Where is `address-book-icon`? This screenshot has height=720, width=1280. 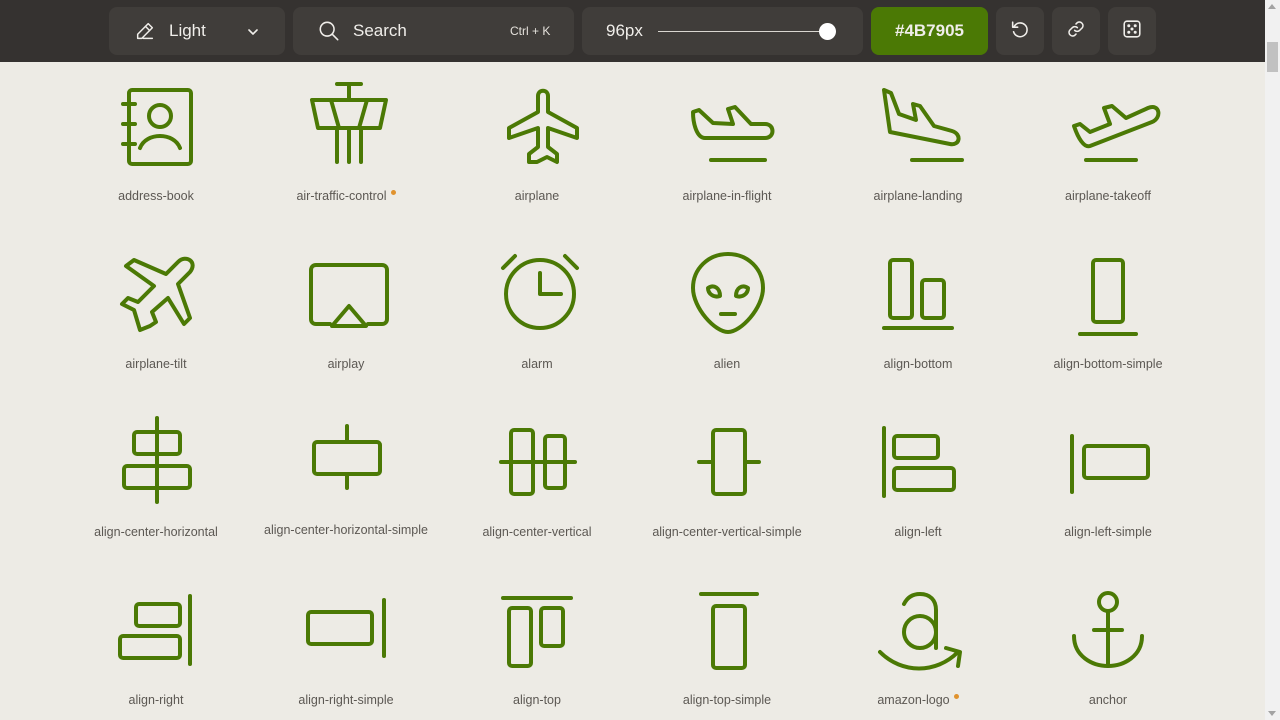 address-book-icon is located at coordinates (164, 124).